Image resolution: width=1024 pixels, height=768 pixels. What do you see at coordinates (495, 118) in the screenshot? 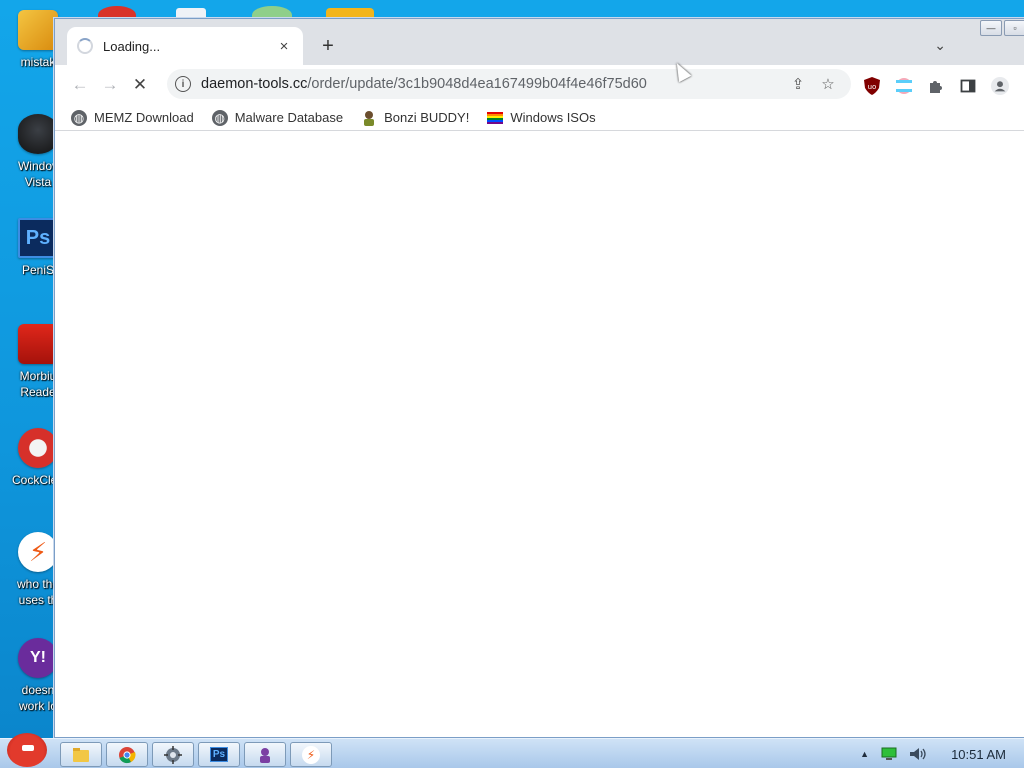
I see `rainbow-flag-icon` at bounding box center [495, 118].